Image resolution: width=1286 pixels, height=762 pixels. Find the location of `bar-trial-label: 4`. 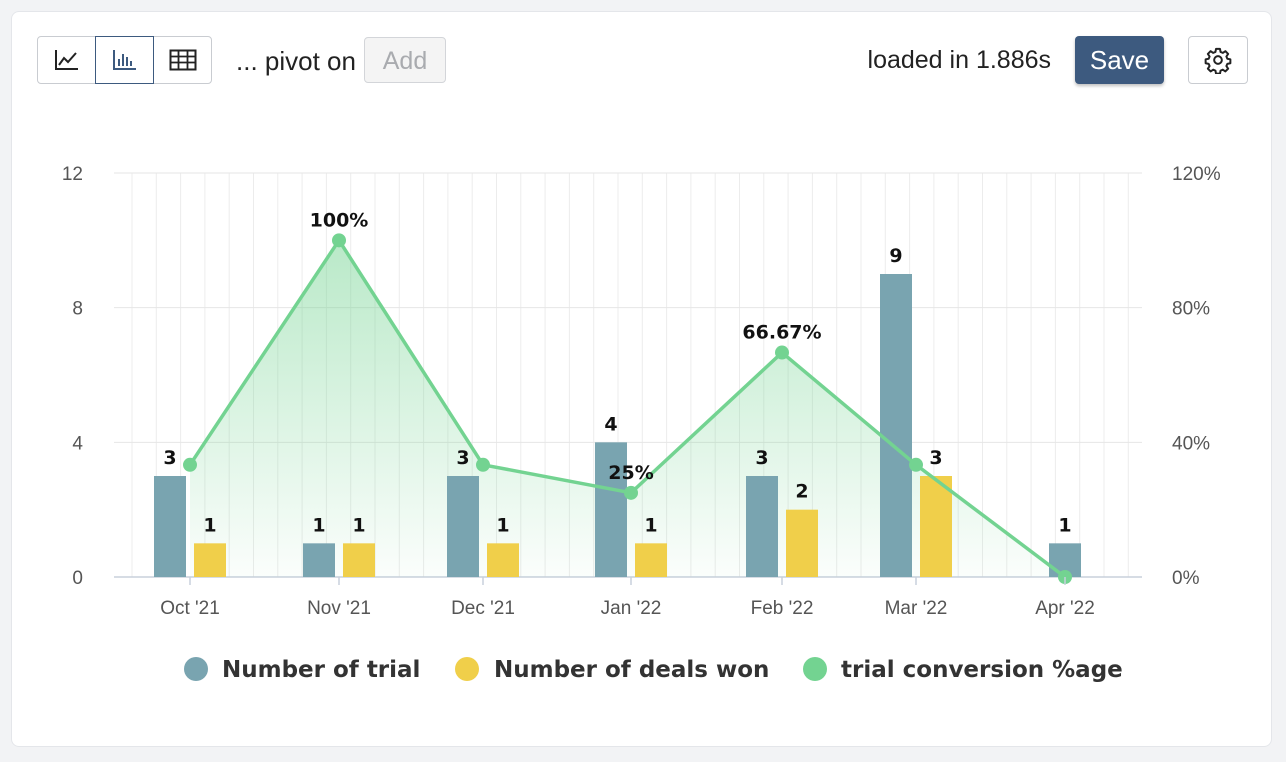

bar-trial-label: 4 is located at coordinates (610, 424).